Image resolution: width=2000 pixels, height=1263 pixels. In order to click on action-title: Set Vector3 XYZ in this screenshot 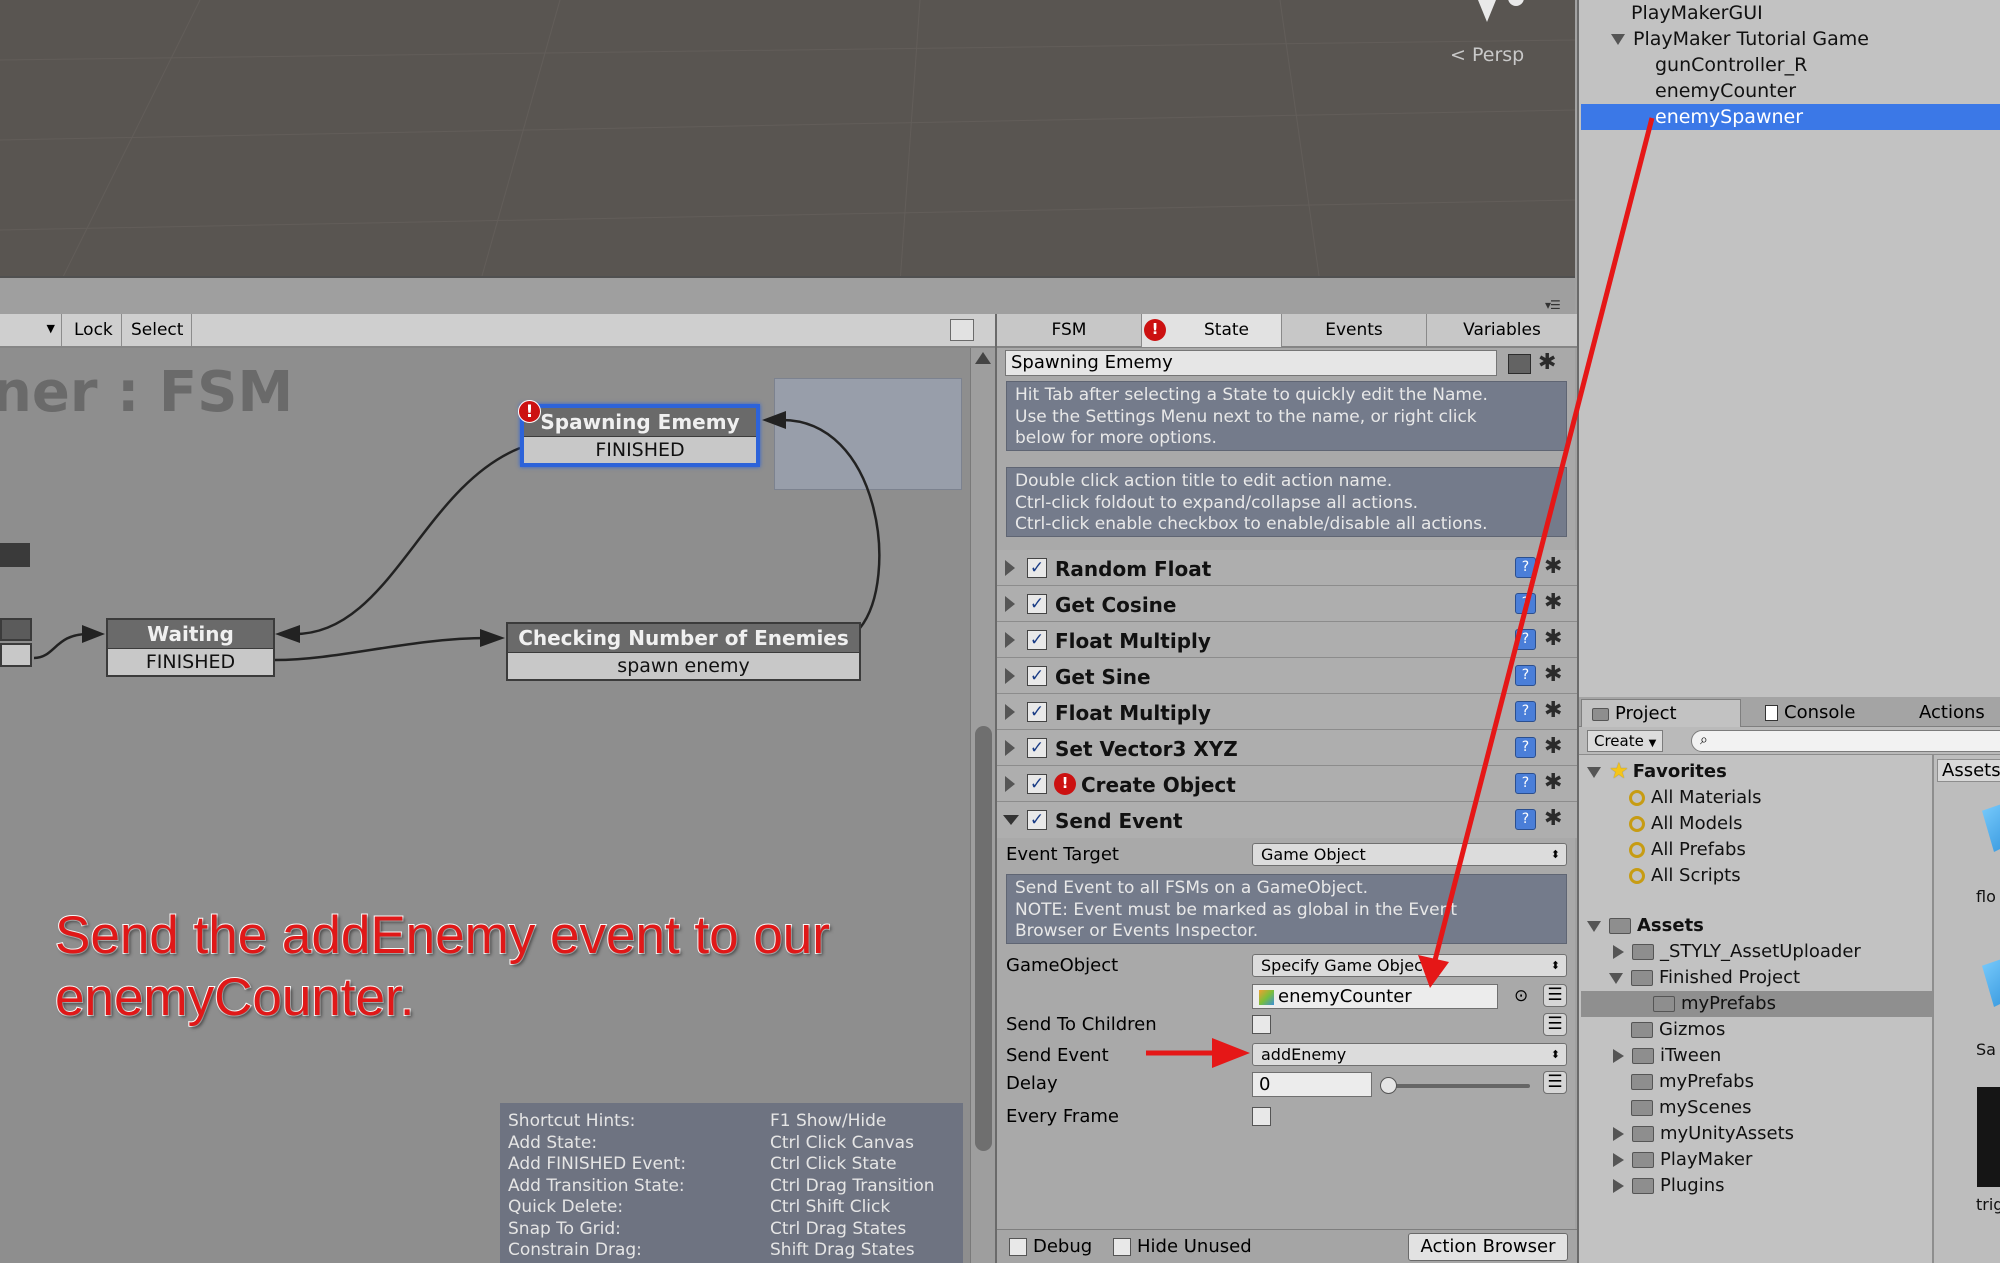, I will do `click(1146, 749)`.